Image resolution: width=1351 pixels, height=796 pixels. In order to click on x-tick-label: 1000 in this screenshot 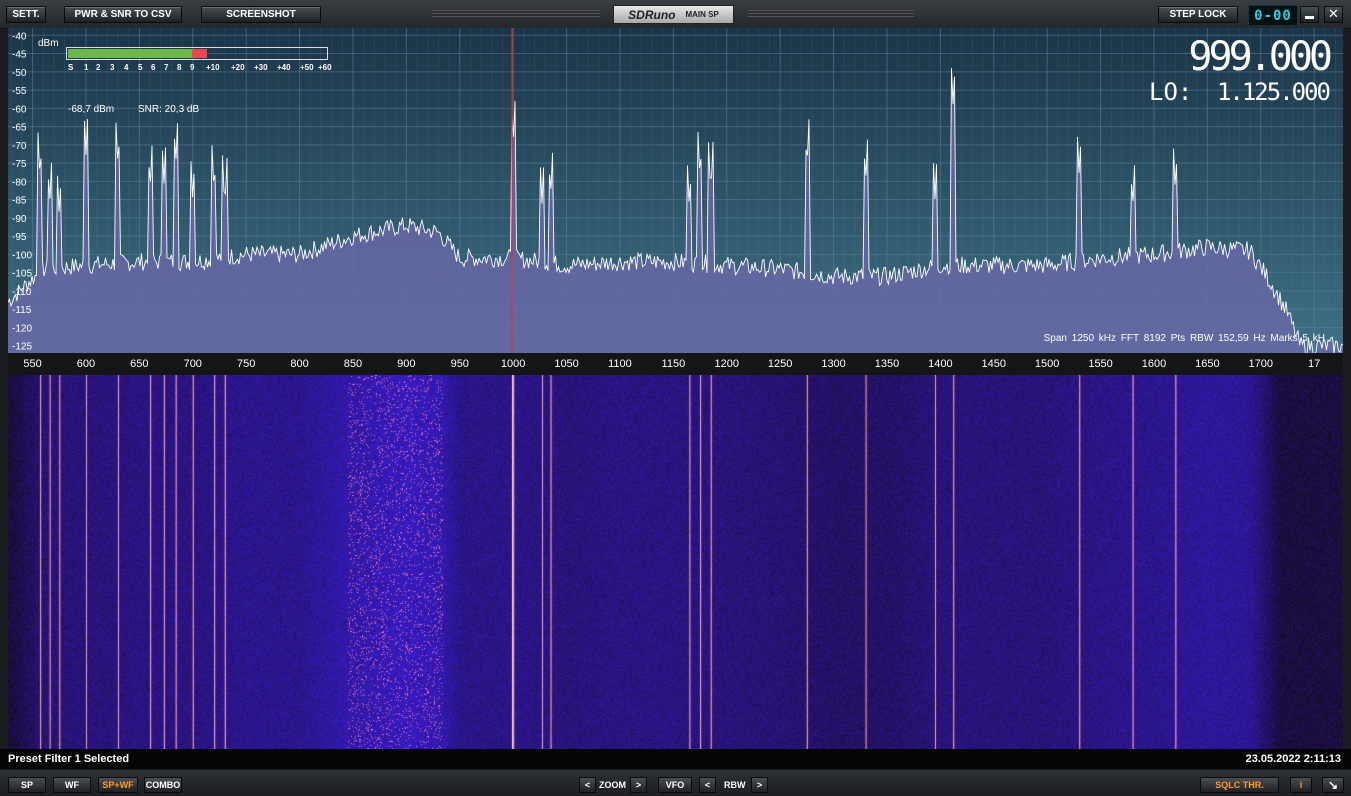, I will do `click(513, 364)`.